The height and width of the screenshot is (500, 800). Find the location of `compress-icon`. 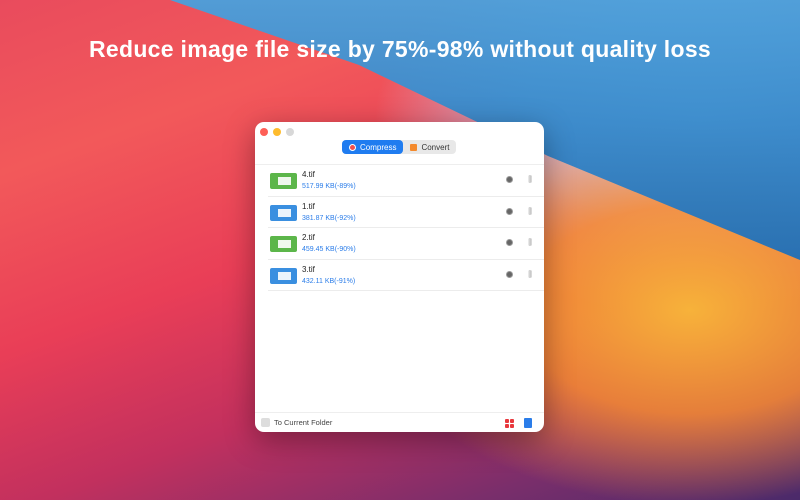

compress-icon is located at coordinates (352, 147).